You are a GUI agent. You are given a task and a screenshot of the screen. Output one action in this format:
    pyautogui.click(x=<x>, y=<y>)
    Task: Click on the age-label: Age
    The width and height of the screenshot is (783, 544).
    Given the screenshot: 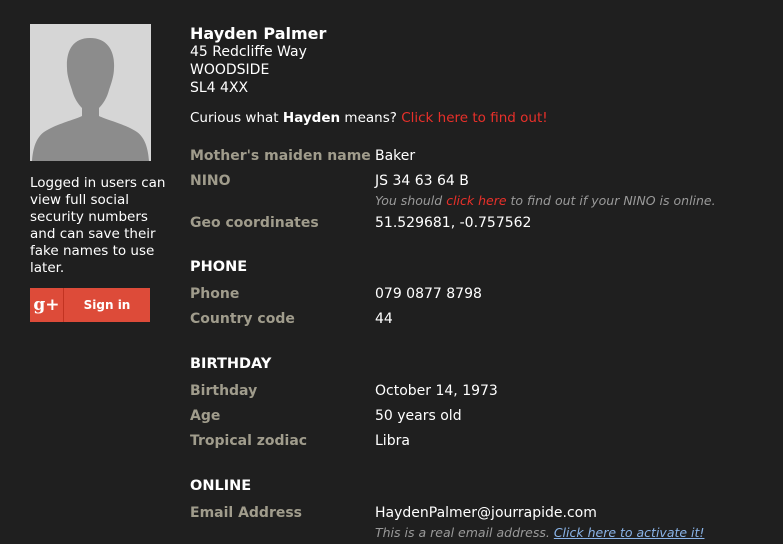 What is the action you would take?
    pyautogui.click(x=205, y=416)
    